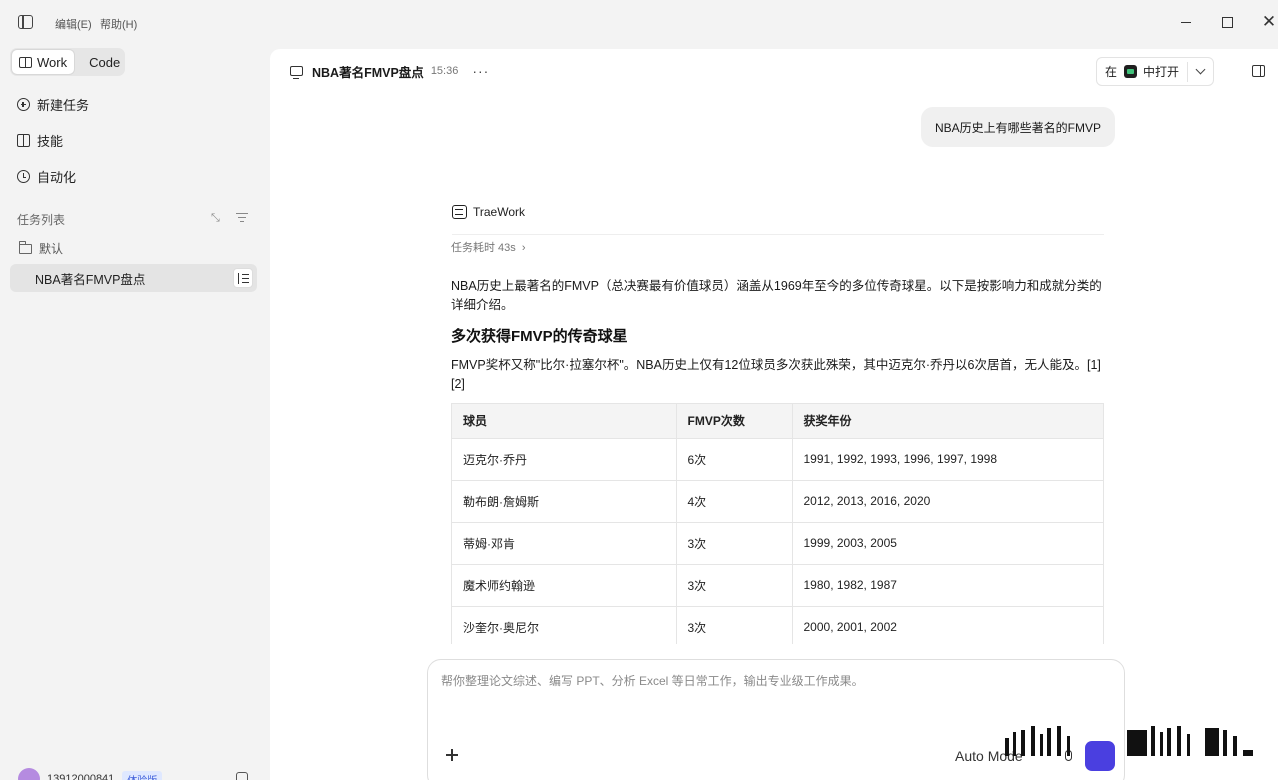  What do you see at coordinates (564, 501) in the screenshot?
I see `table-cell: 勒布朗·詹姆斯` at bounding box center [564, 501].